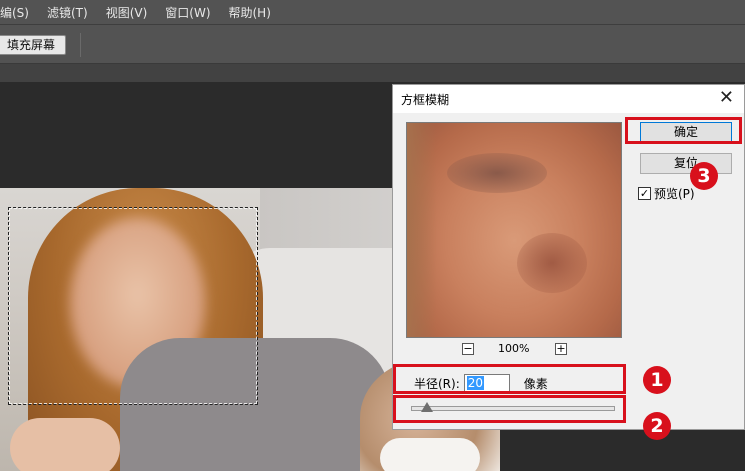 The height and width of the screenshot is (471, 745). I want to click on photo-dog-paw, so click(430, 454).